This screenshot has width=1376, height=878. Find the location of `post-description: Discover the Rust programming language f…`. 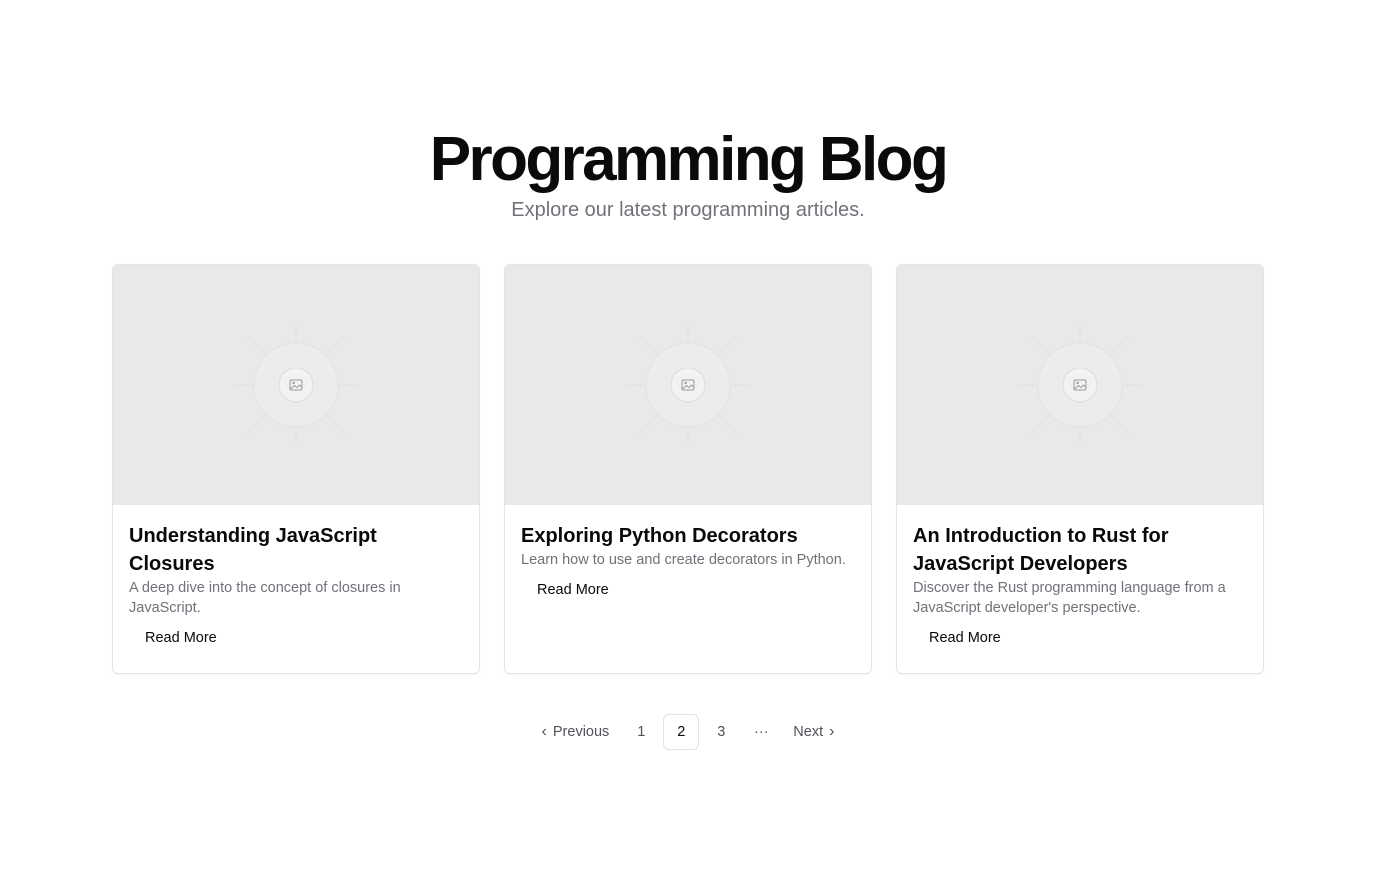

post-description: Discover the Rust programming language f… is located at coordinates (1069, 598).